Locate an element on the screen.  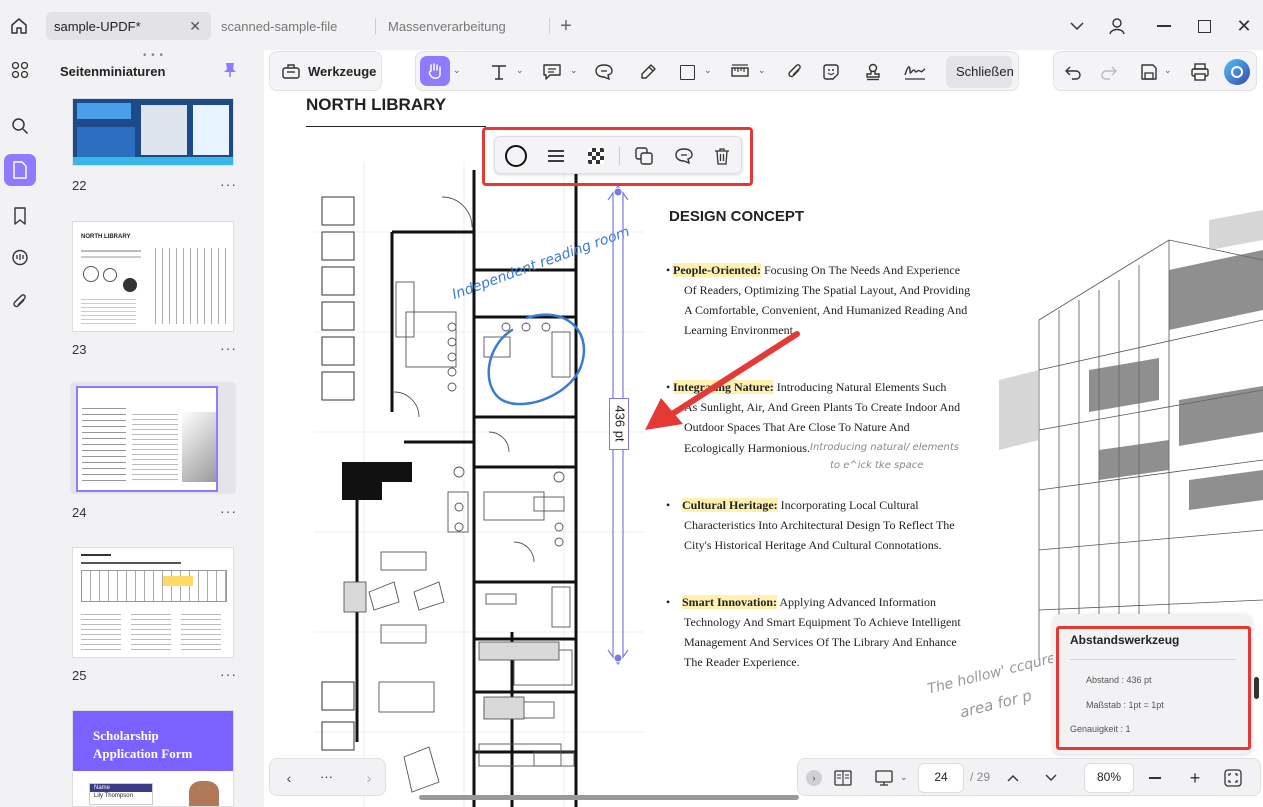
zoom-out-icon is located at coordinates (1155, 778).